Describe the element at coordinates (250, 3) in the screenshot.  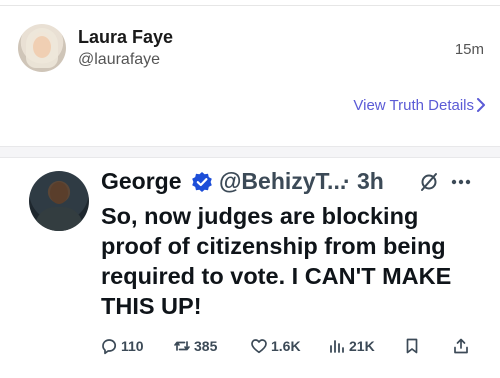
I see `top-divider` at that location.